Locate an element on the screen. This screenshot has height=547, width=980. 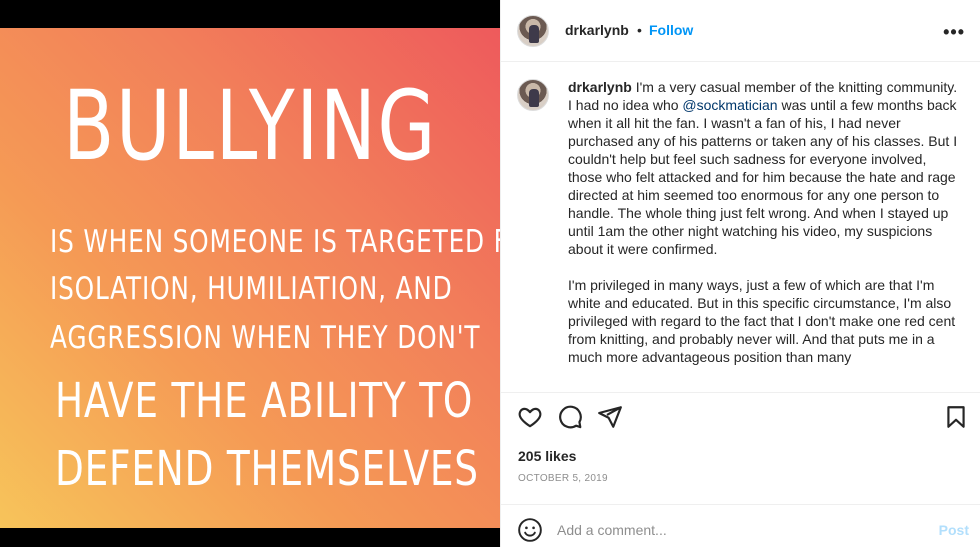
post-comment-button: Post is located at coordinates (954, 530).